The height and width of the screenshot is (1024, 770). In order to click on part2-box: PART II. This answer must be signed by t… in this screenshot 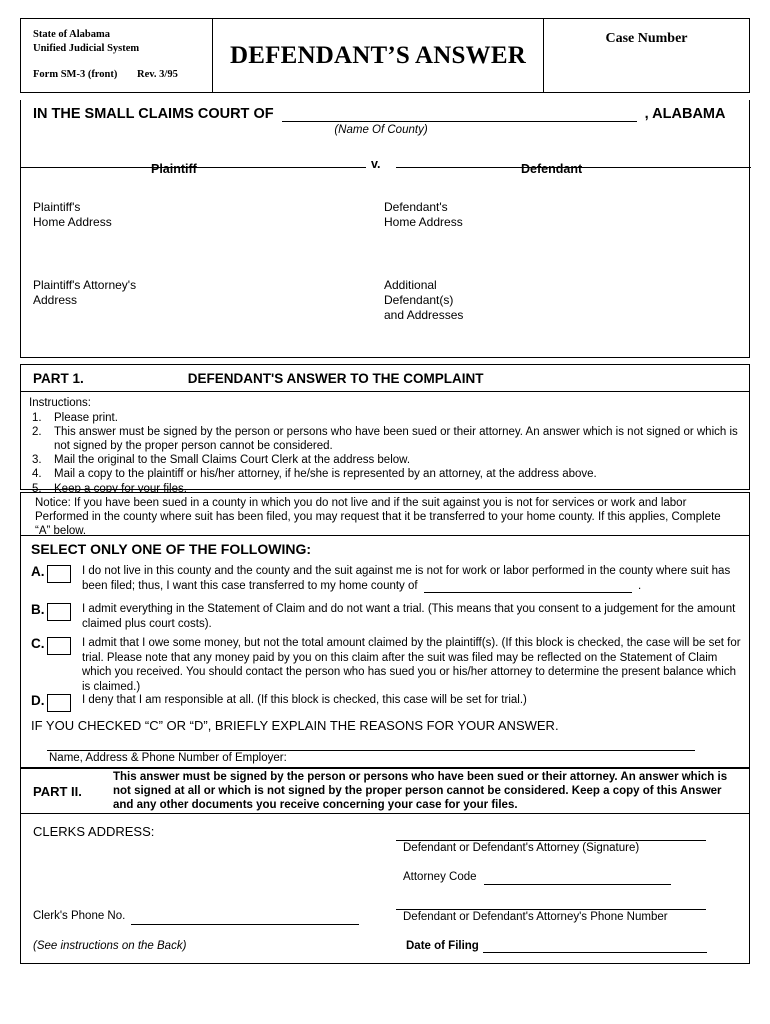, I will do `click(385, 791)`.